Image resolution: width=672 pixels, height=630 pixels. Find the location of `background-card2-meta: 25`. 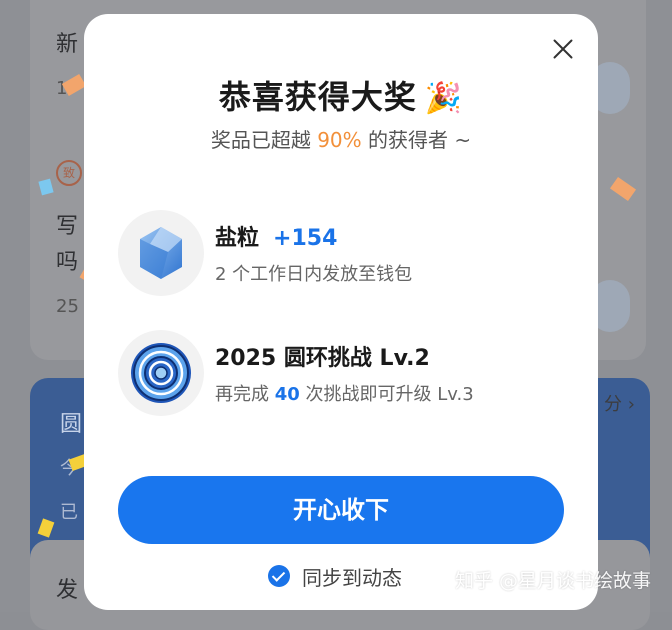

background-card2-meta: 25 is located at coordinates (67, 306).